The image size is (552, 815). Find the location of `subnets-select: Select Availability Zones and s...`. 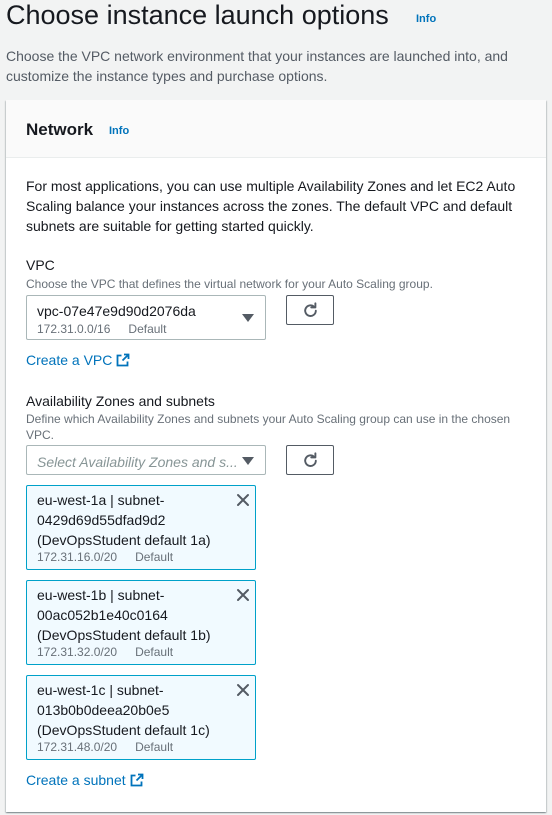

subnets-select: Select Availability Zones and s... is located at coordinates (146, 460).